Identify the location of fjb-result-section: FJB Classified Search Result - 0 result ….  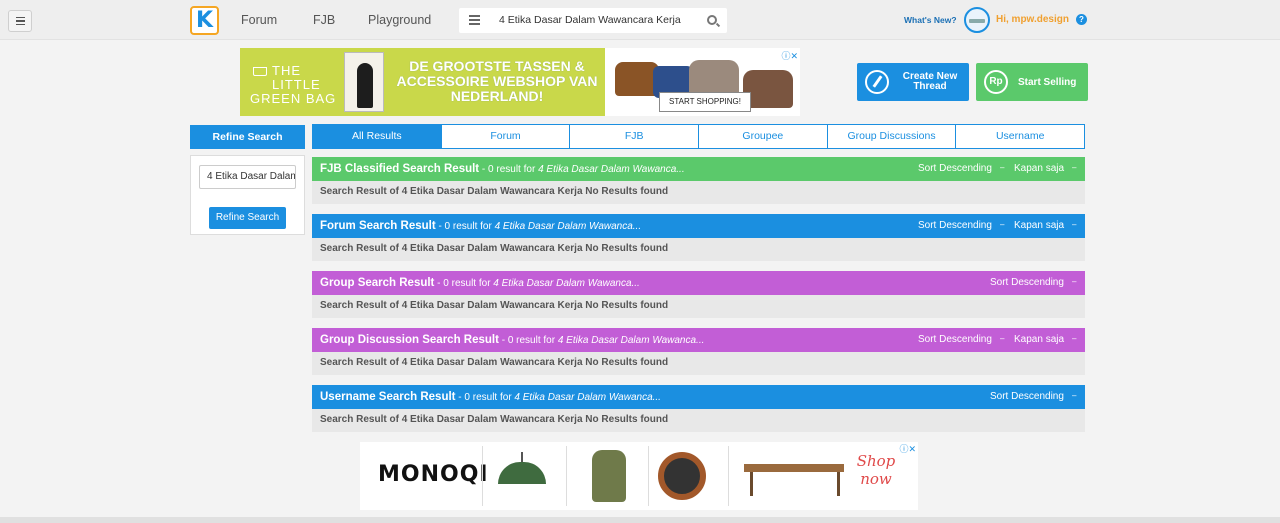
(698, 180).